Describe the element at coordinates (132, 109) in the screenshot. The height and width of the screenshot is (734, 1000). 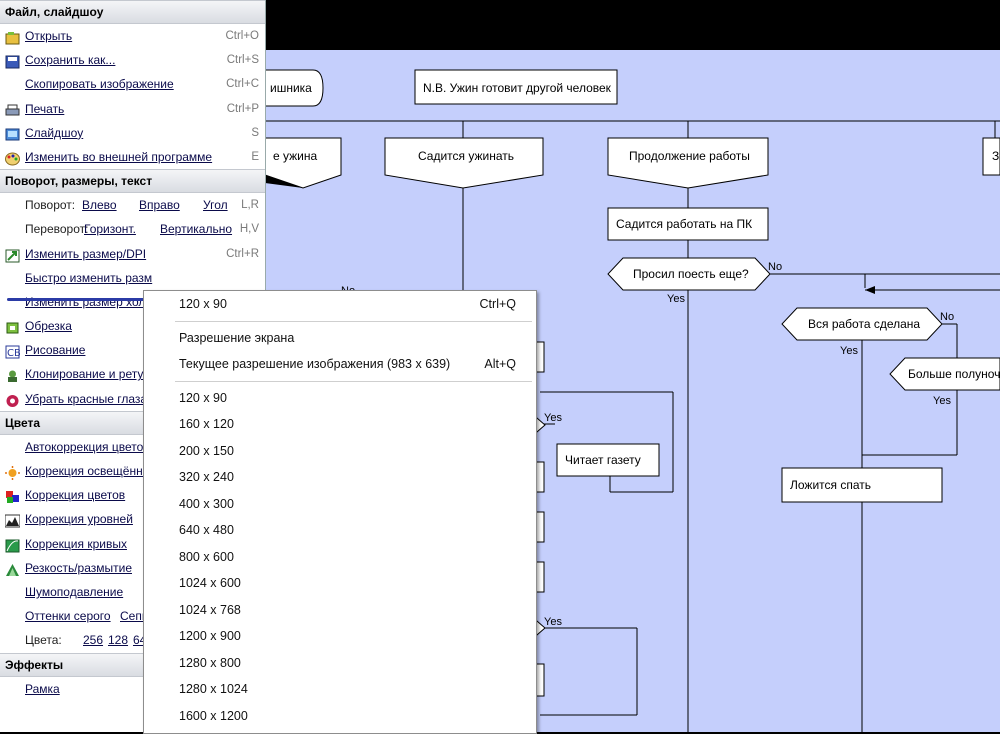
I see `menu-print: Печать Ctrl+P` at that location.